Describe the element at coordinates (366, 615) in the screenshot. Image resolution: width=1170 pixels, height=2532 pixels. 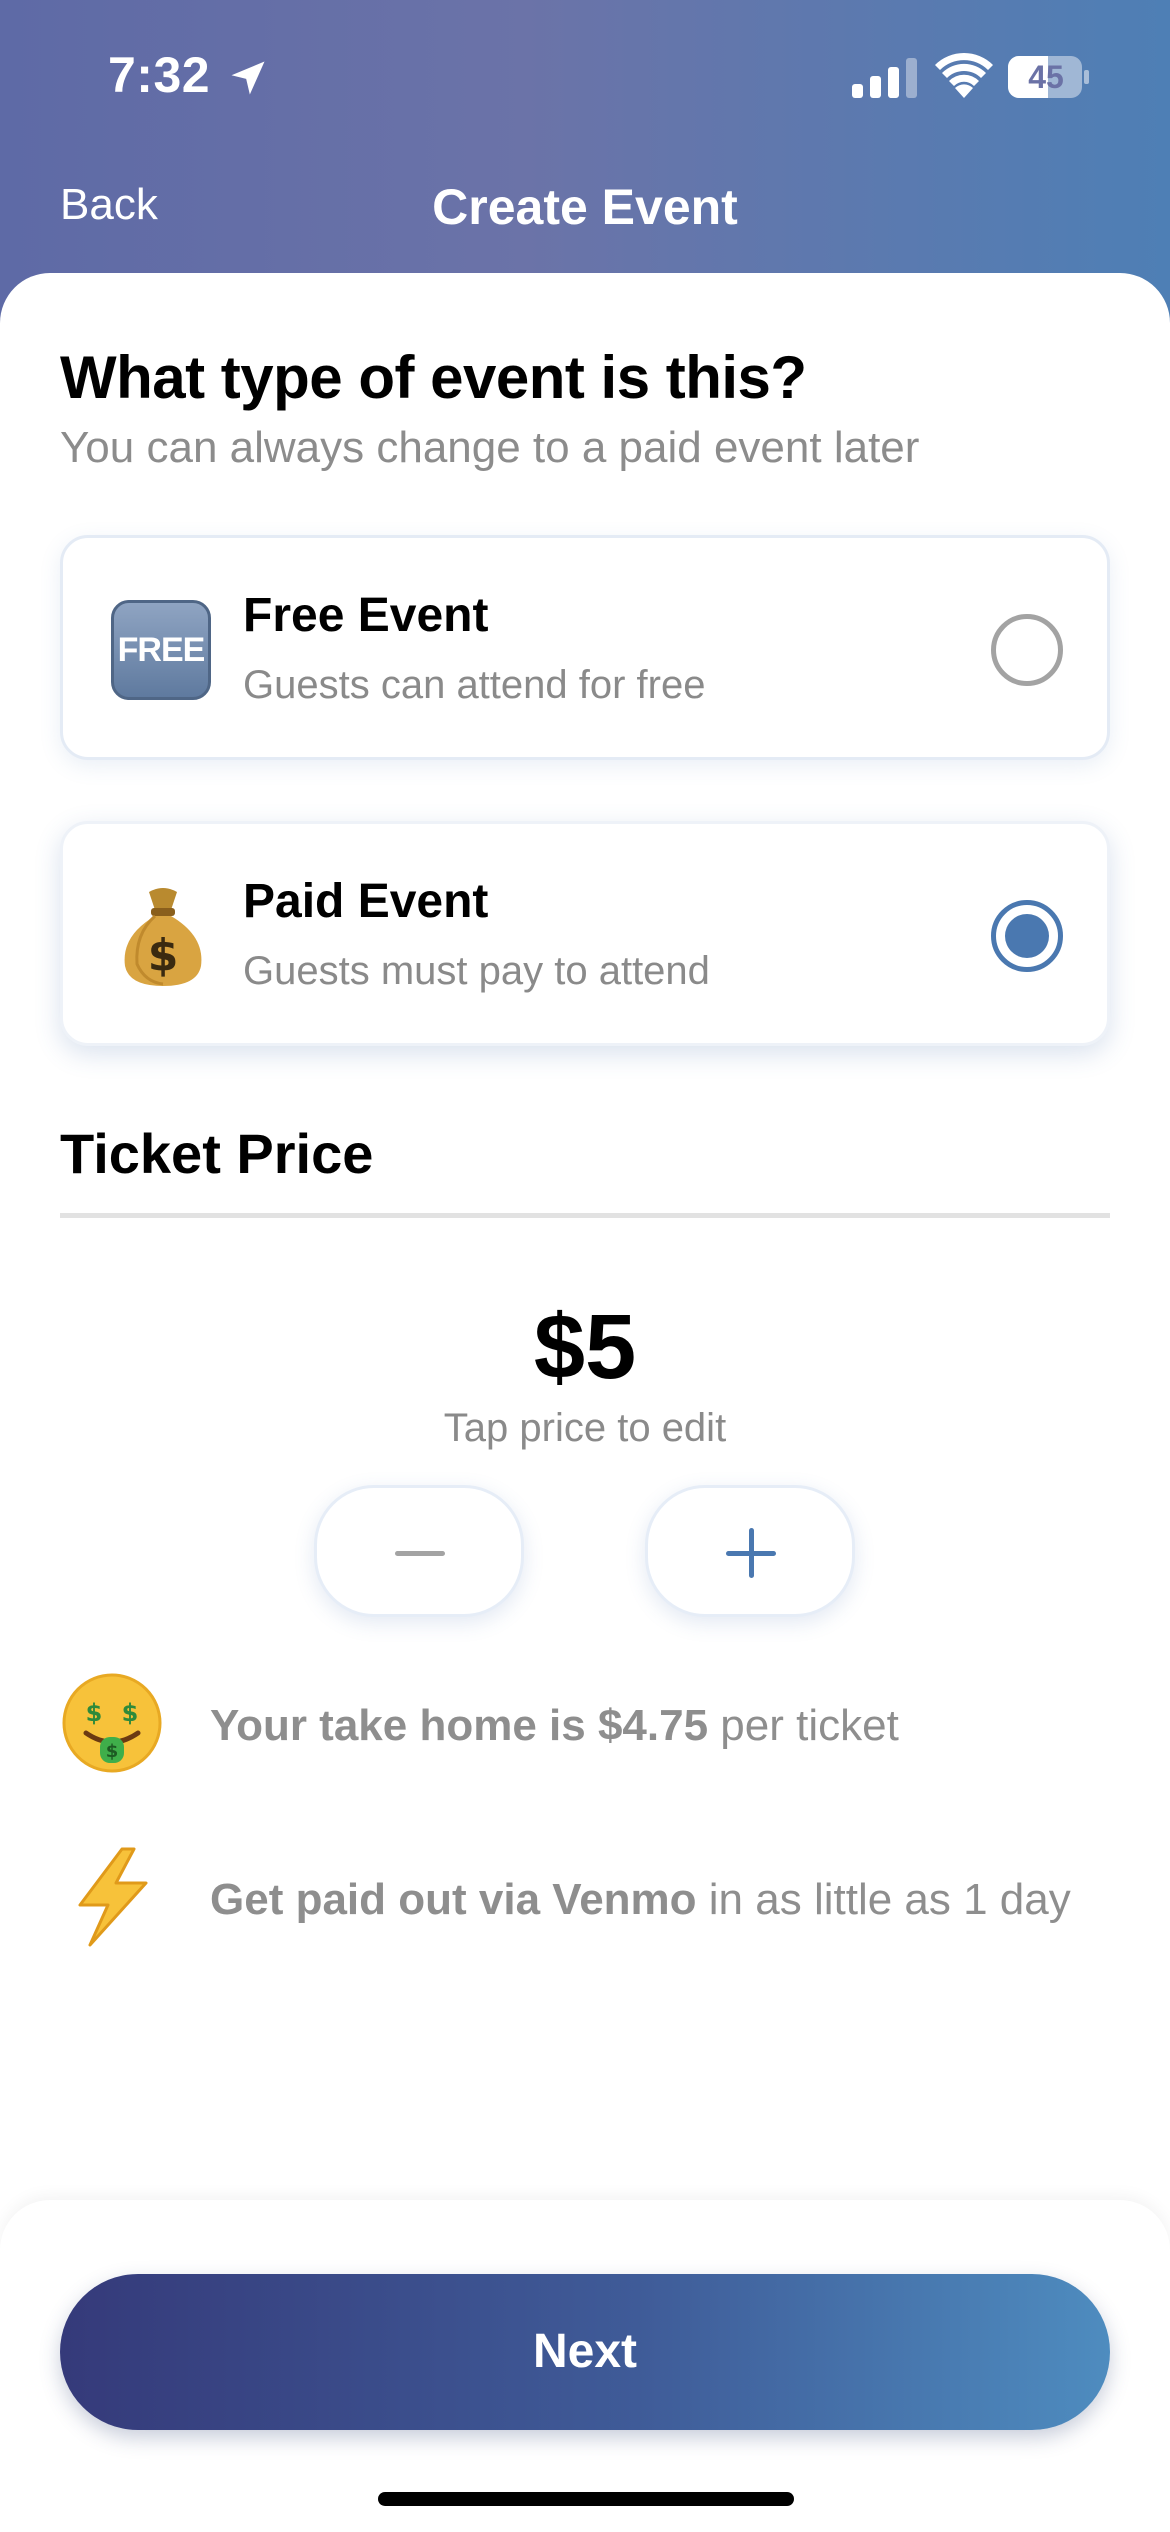
I see `option-title: Free Event` at that location.